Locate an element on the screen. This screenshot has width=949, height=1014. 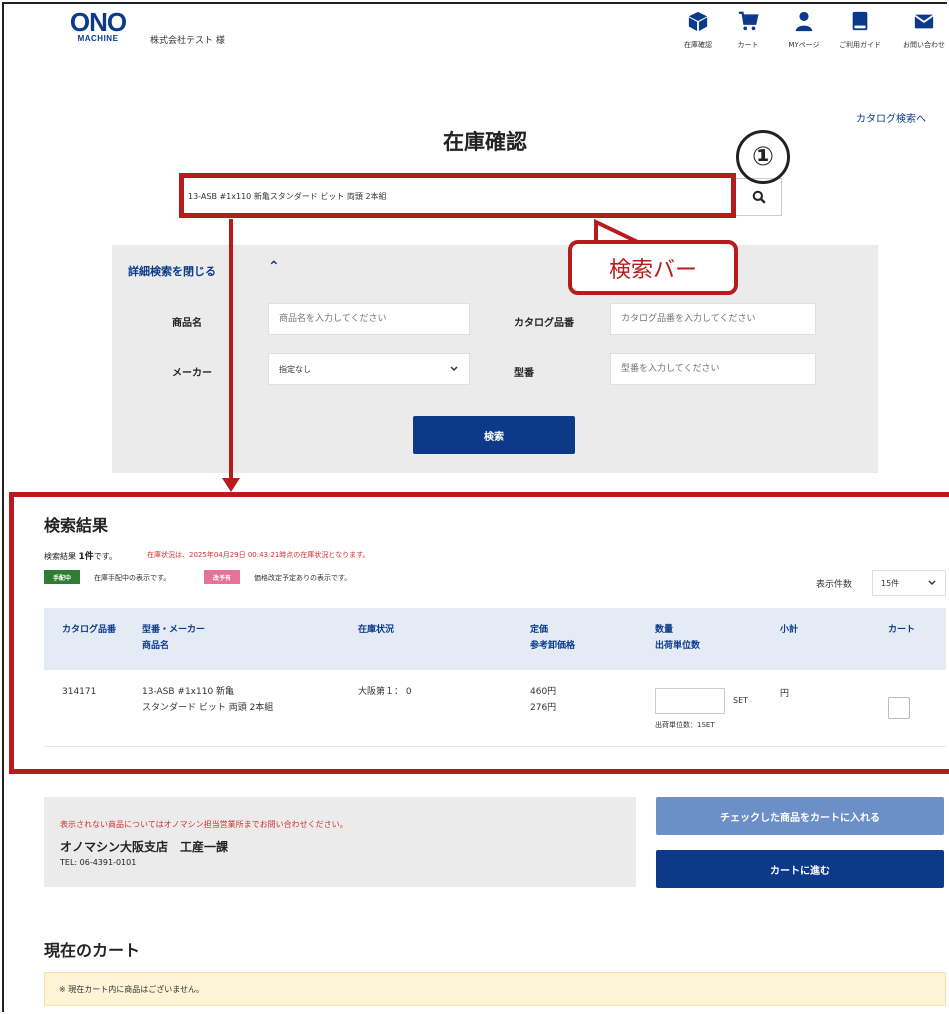
nav-stock-label: 在庫確認 is located at coordinates (698, 45).